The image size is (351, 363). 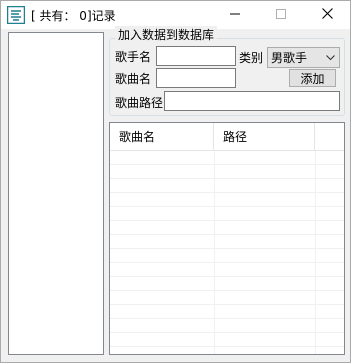 I want to click on minimize-button, so click(x=235, y=15).